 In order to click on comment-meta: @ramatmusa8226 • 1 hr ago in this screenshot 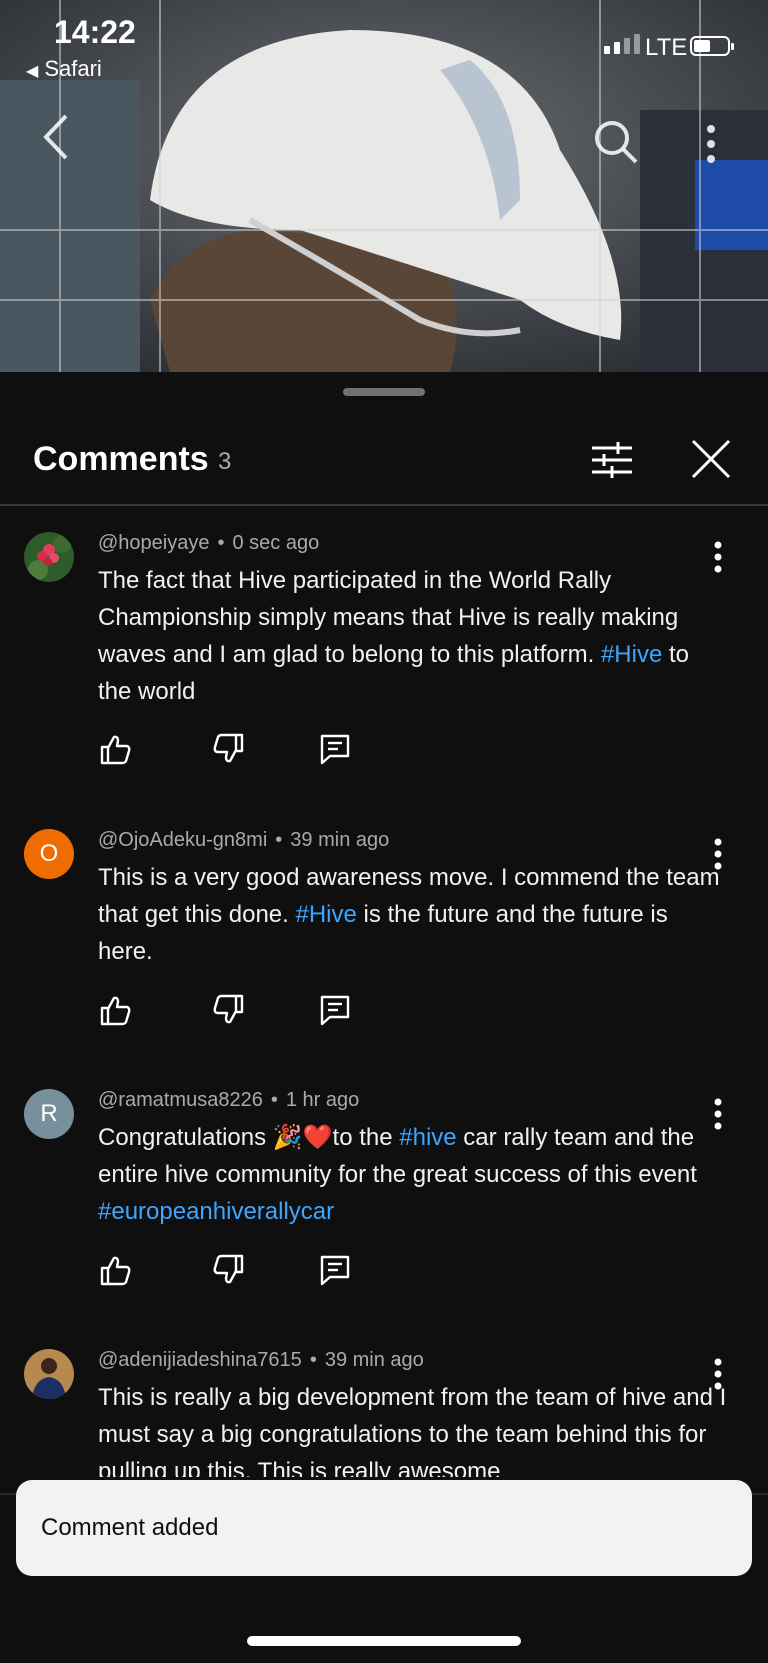, I will do `click(229, 1100)`.